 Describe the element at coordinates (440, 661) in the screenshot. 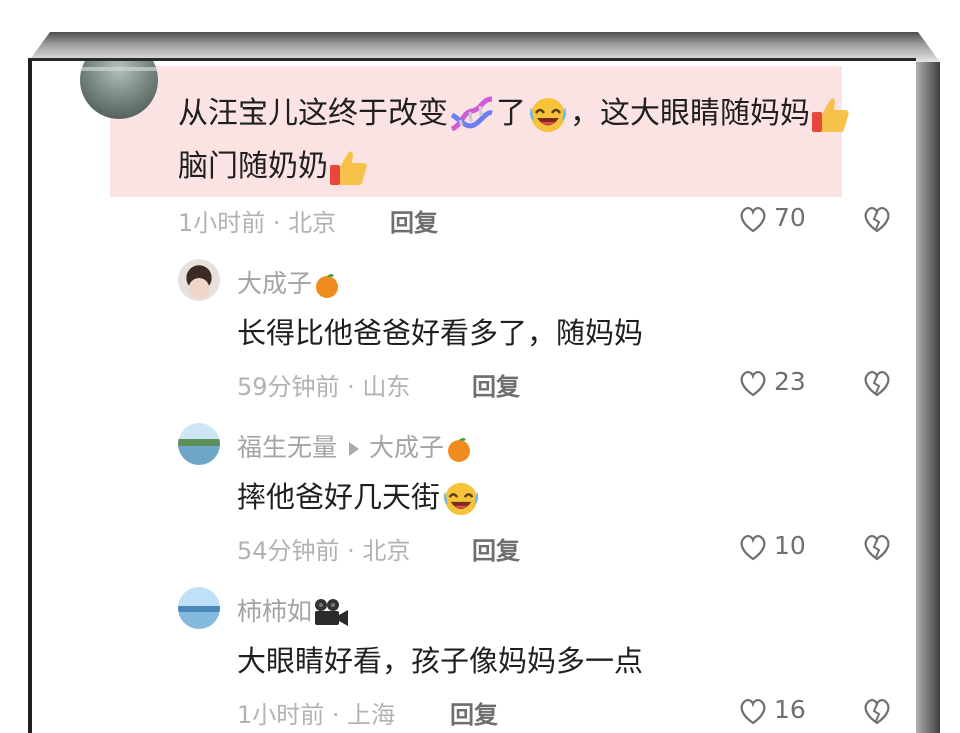

I see `reply-text: 大眼睛好看，孩子像妈妈多一点` at that location.